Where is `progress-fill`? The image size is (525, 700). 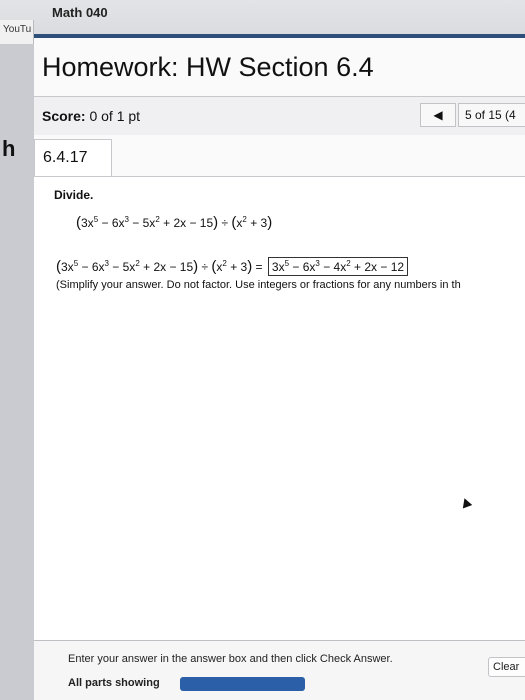
progress-fill is located at coordinates (242, 684).